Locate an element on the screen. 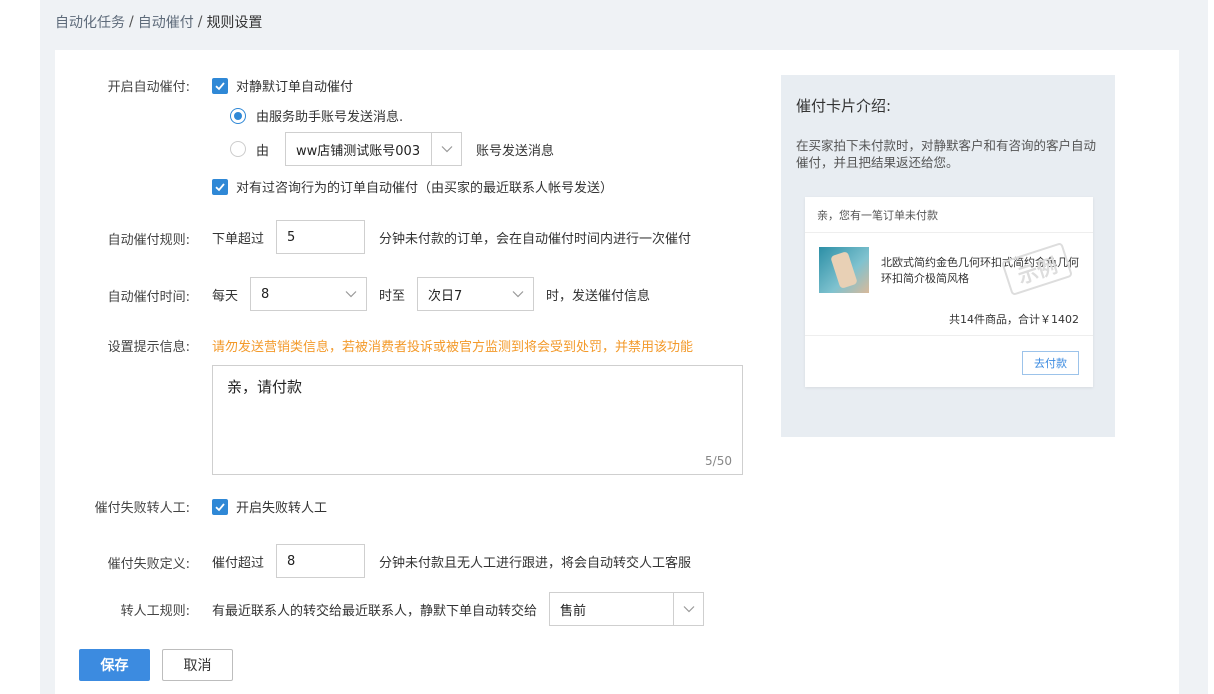 Image resolution: width=1214 pixels, height=694 pixels. order-total: 共14件商品，合计￥1402 is located at coordinates (1014, 319).